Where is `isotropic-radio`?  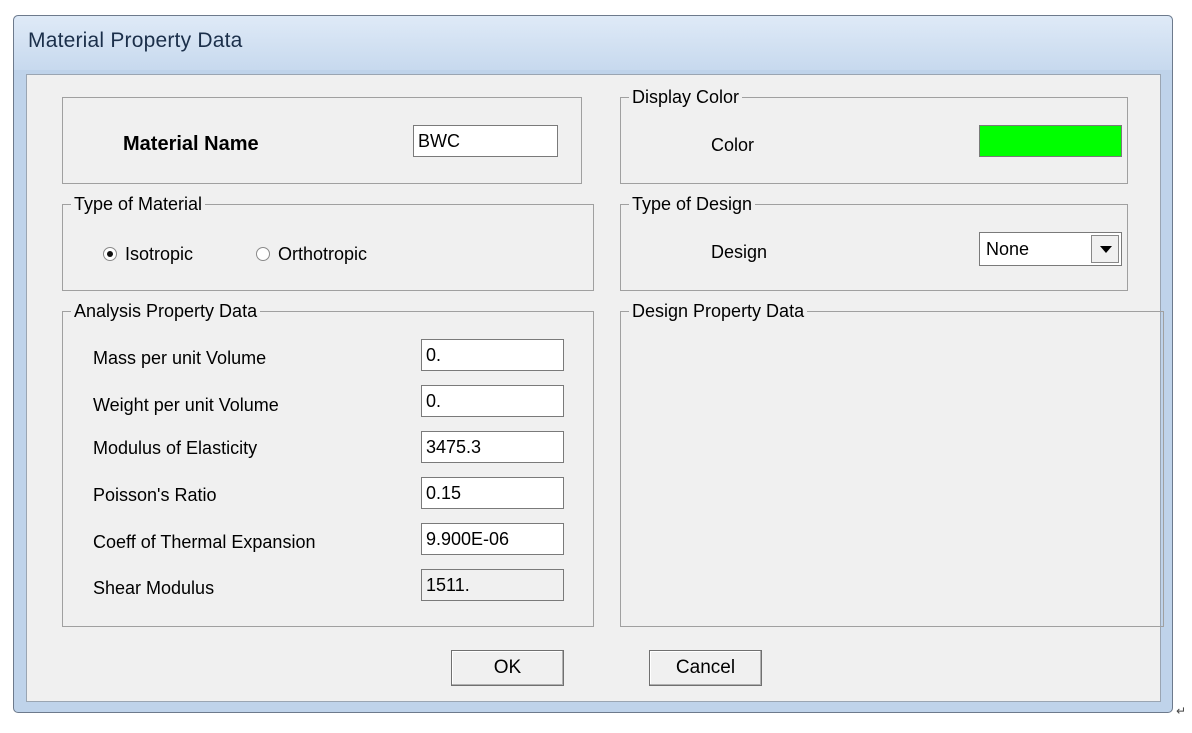
isotropic-radio is located at coordinates (110, 254).